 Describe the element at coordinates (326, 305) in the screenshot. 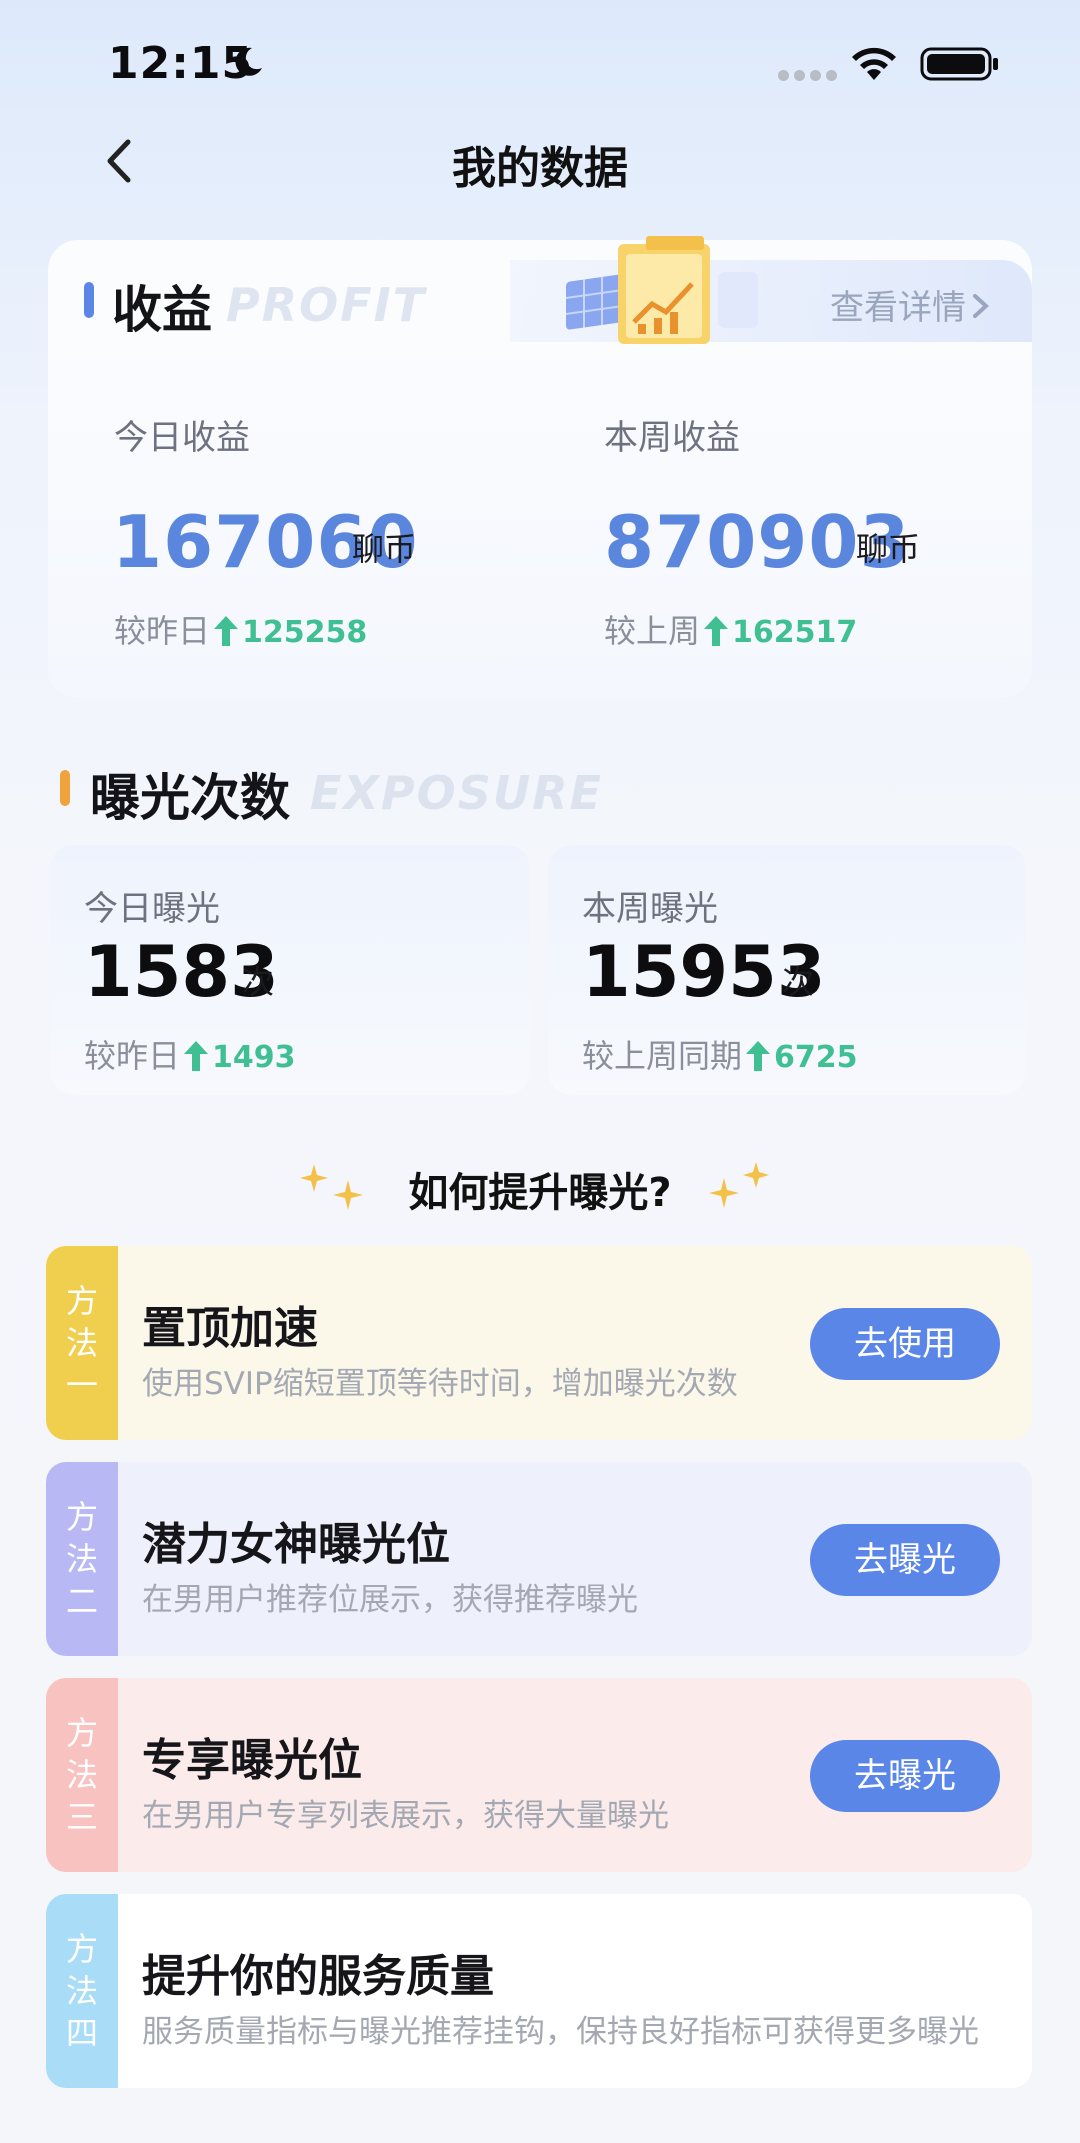

I see `profit-ghost-text: PROFIT` at that location.